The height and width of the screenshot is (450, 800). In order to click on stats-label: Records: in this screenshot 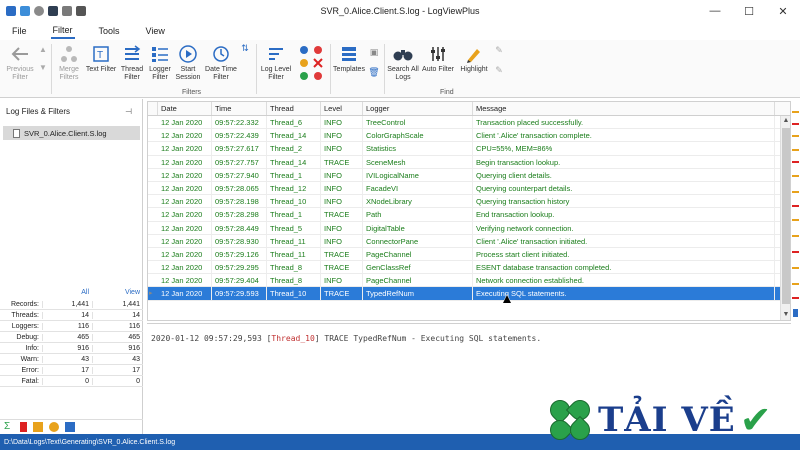, I will do `click(24, 304)`.